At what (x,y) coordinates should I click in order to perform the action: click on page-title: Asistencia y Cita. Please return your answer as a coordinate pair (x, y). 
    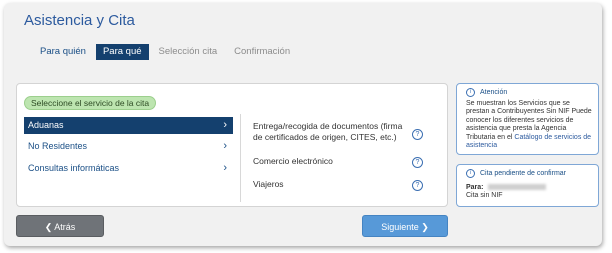
    Looking at the image, I should click on (79, 20).